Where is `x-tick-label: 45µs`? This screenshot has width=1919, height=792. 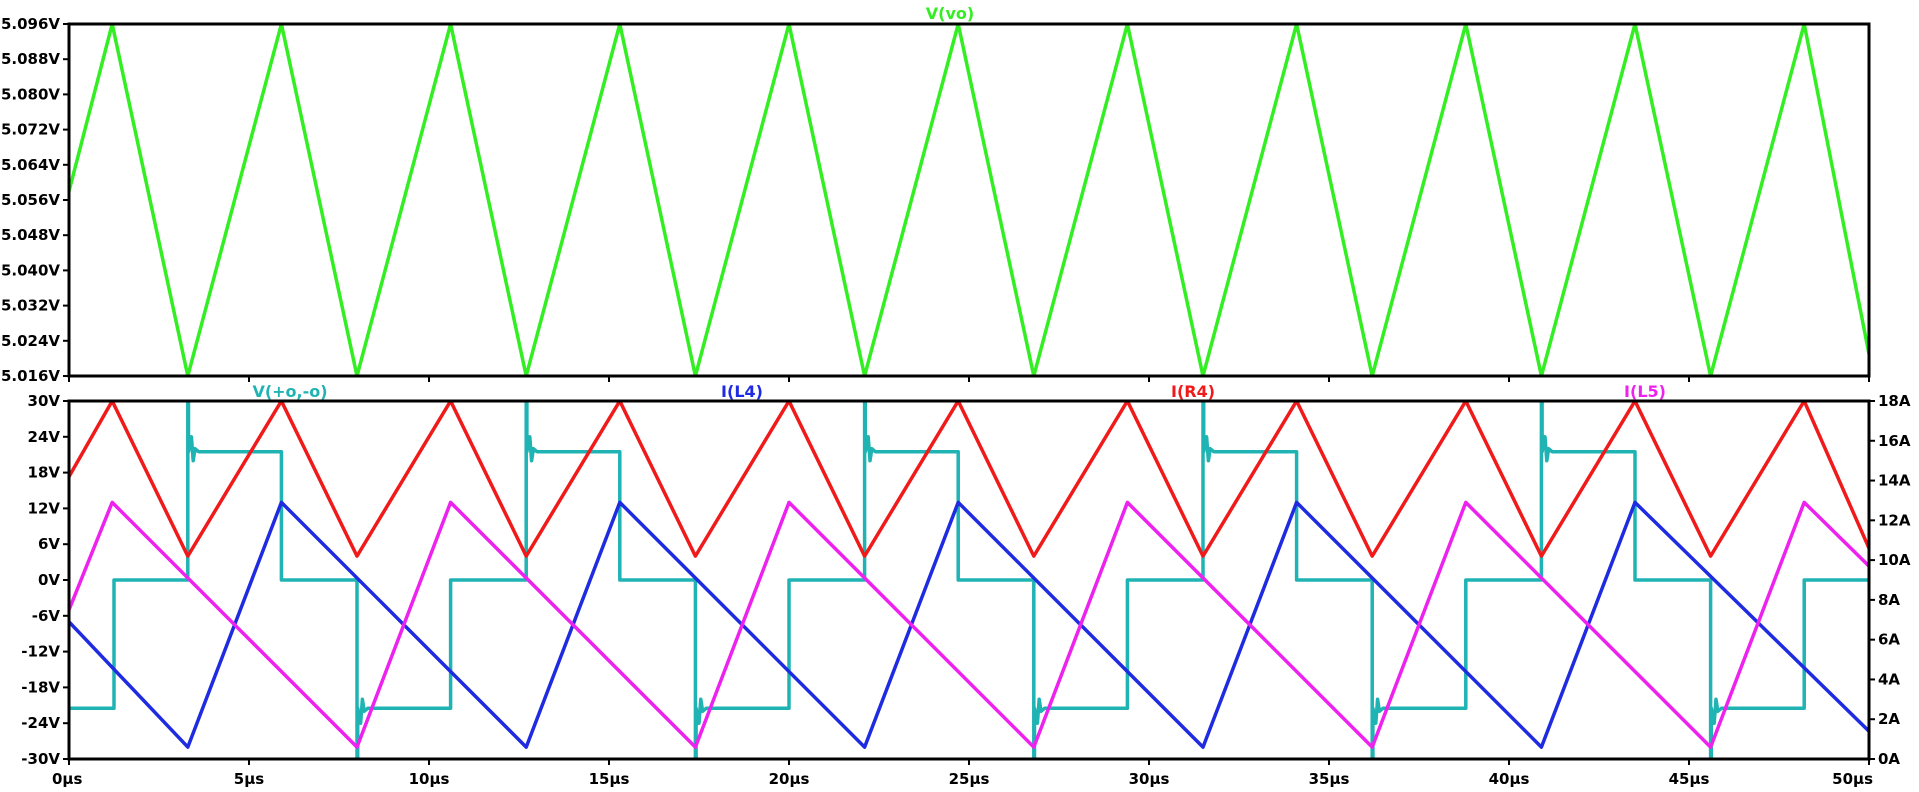
x-tick-label: 45µs is located at coordinates (1689, 779).